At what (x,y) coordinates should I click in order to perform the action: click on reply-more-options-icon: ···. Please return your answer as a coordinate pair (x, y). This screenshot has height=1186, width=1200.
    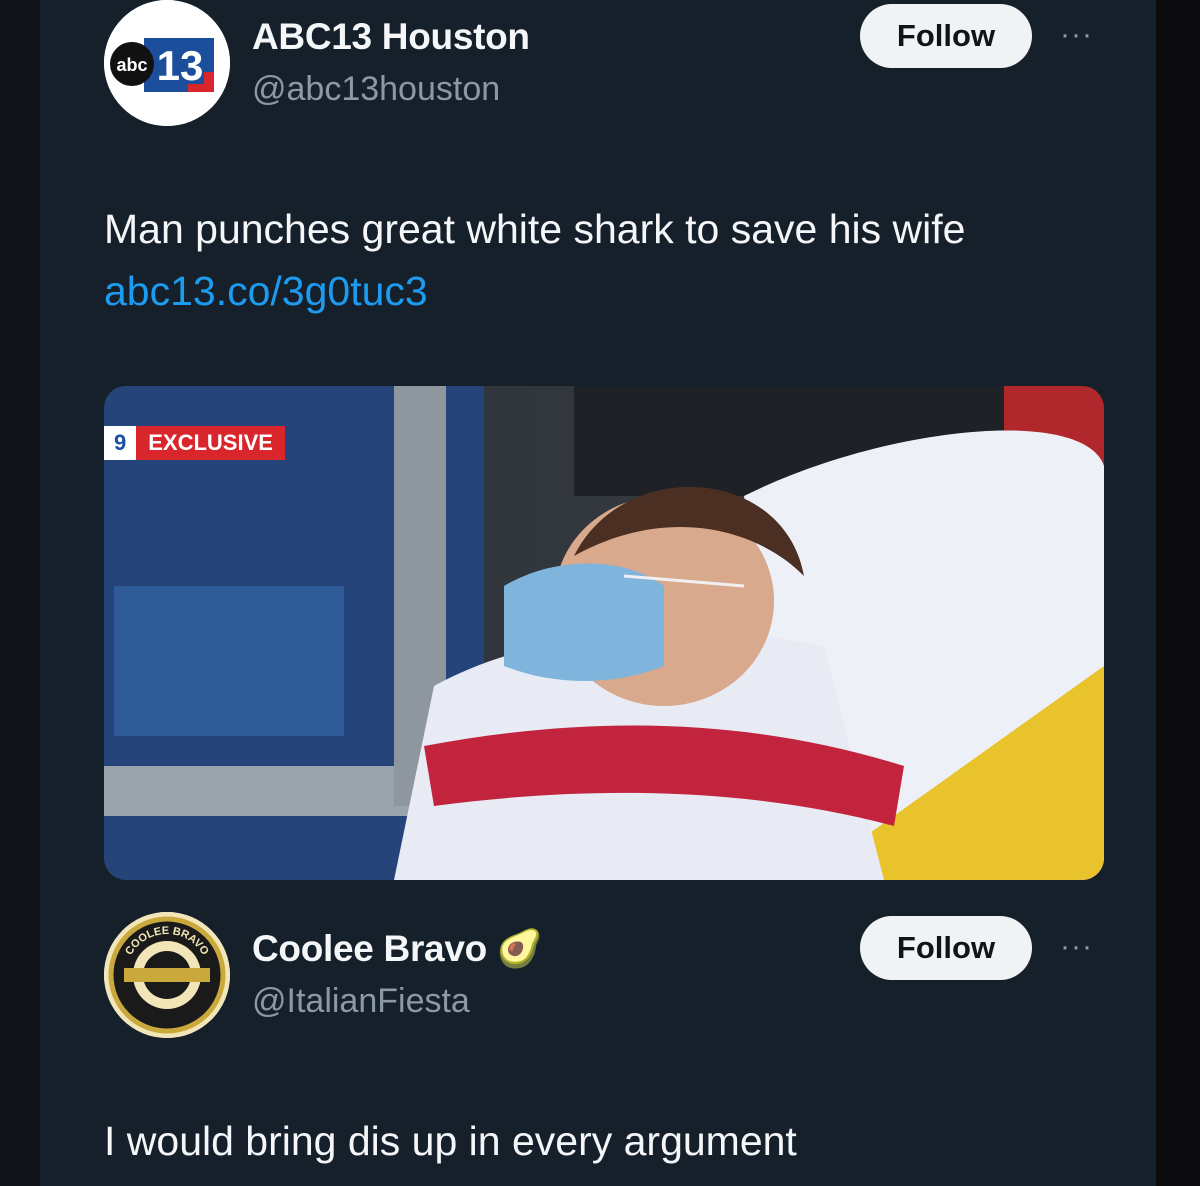
    Looking at the image, I should click on (1076, 947).